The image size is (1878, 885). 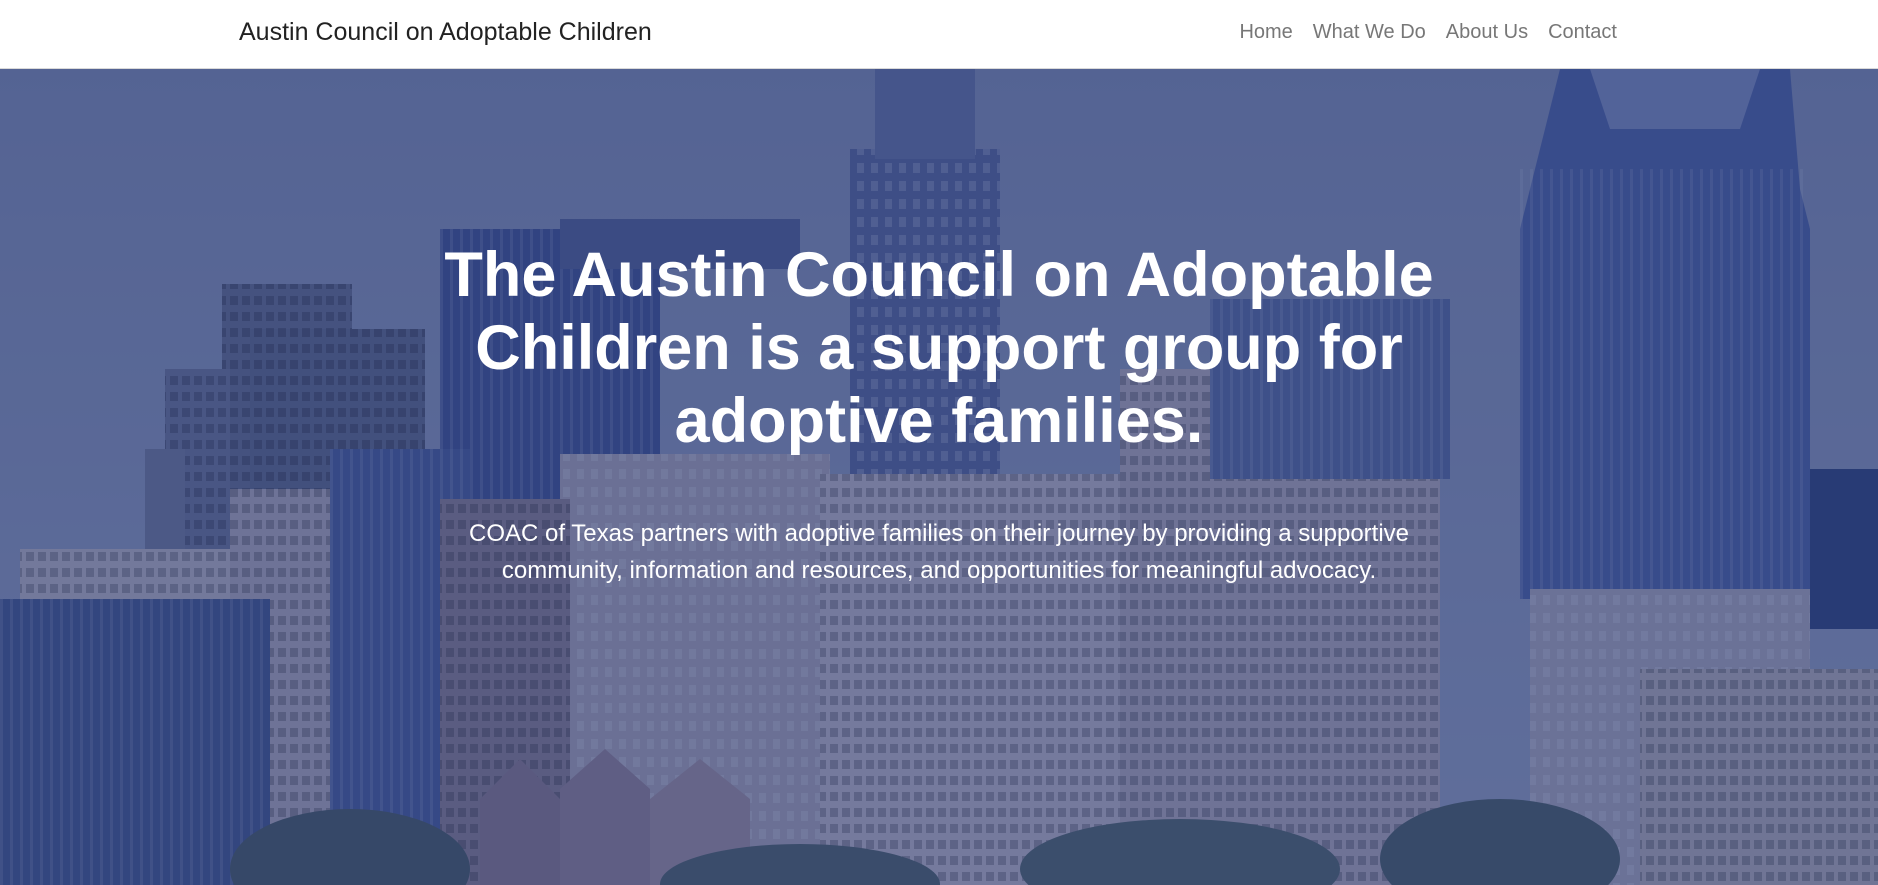 I want to click on nav-link-about-us: About Us, so click(x=1487, y=32).